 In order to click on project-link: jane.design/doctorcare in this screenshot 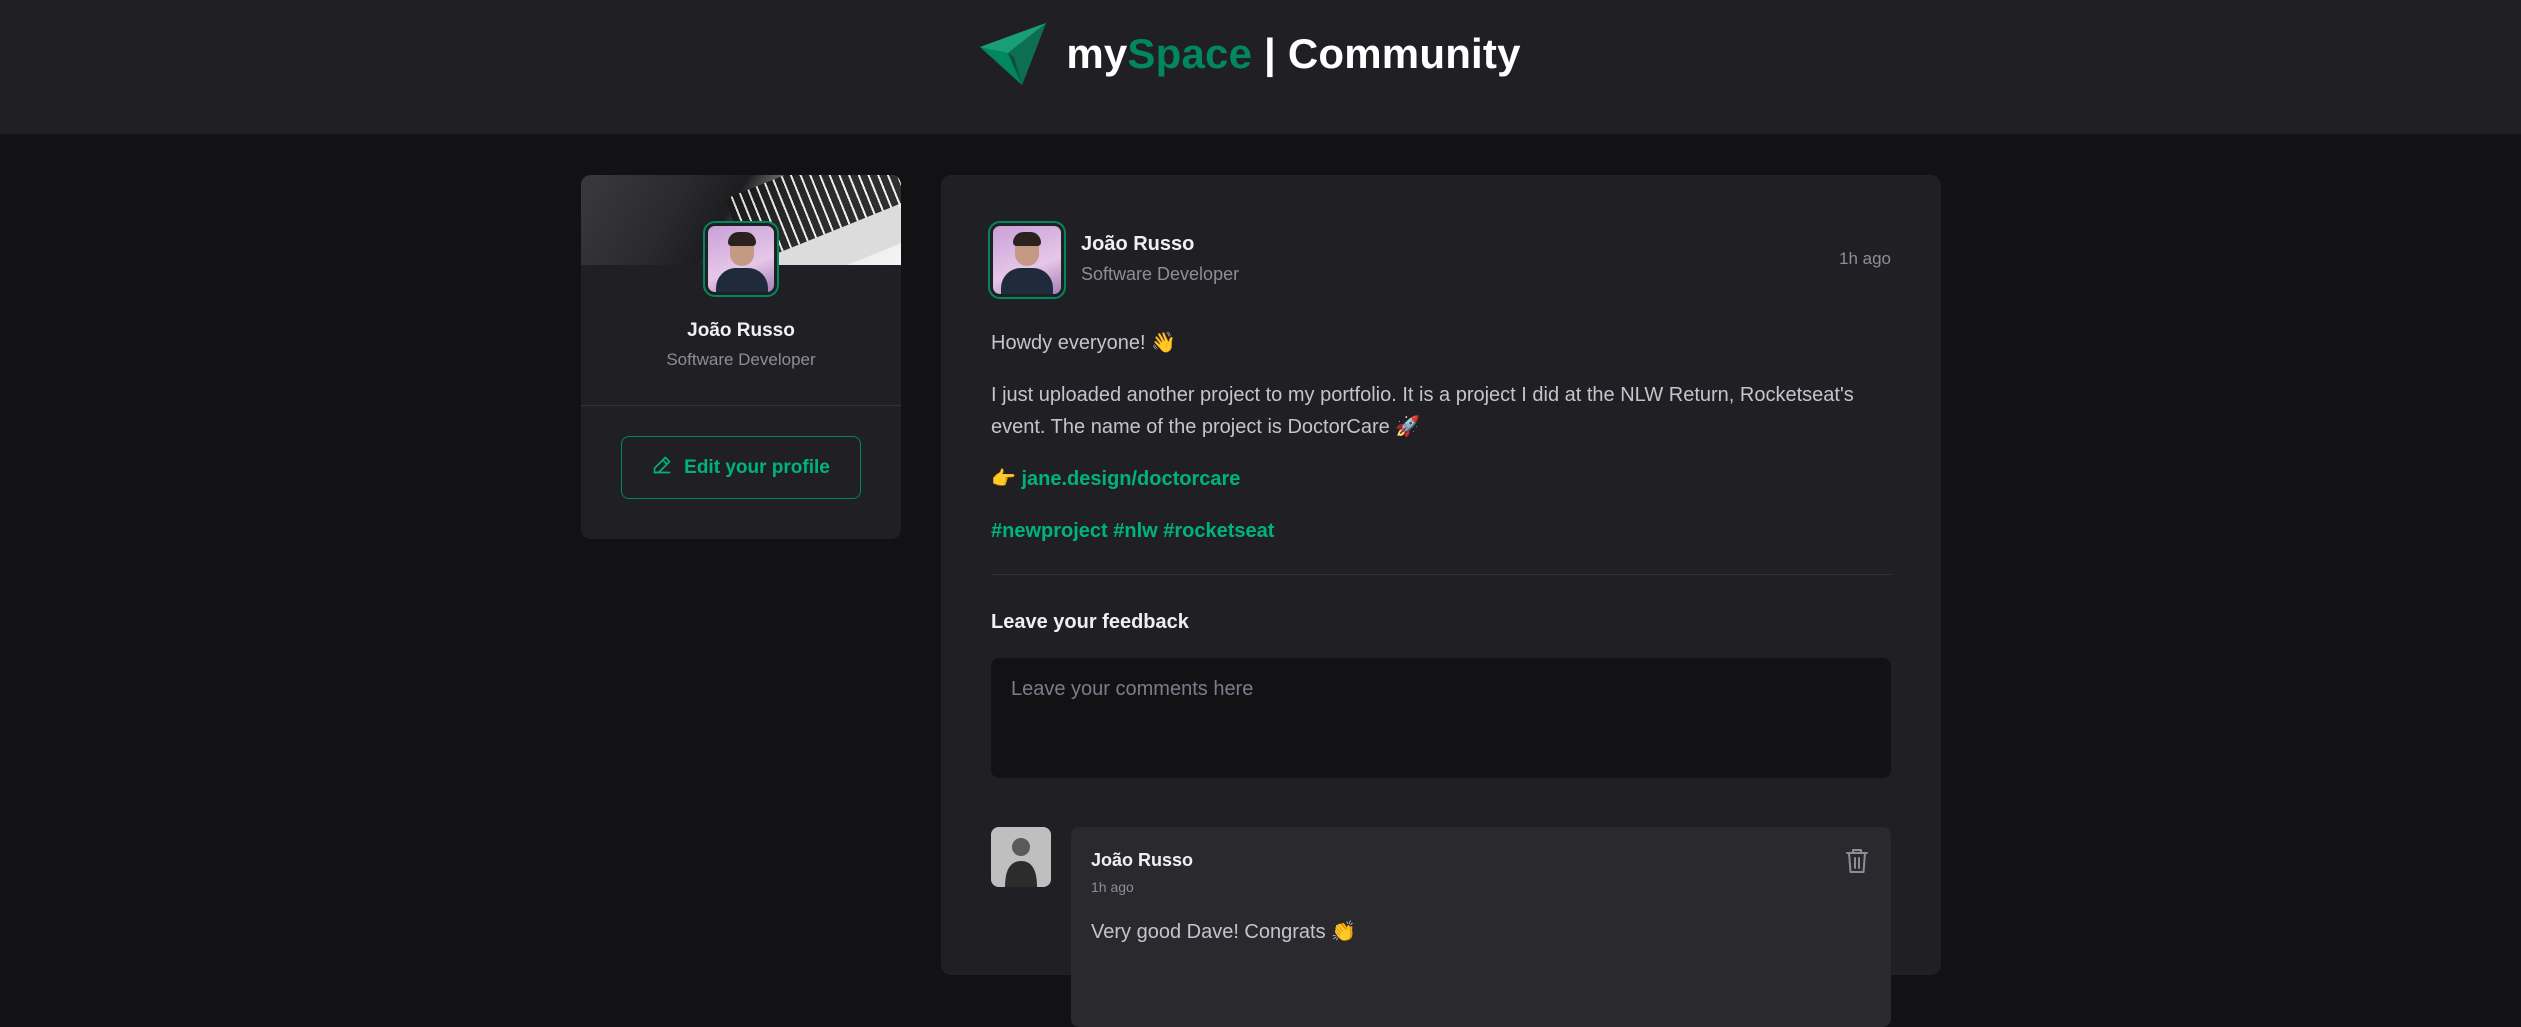, I will do `click(1130, 479)`.